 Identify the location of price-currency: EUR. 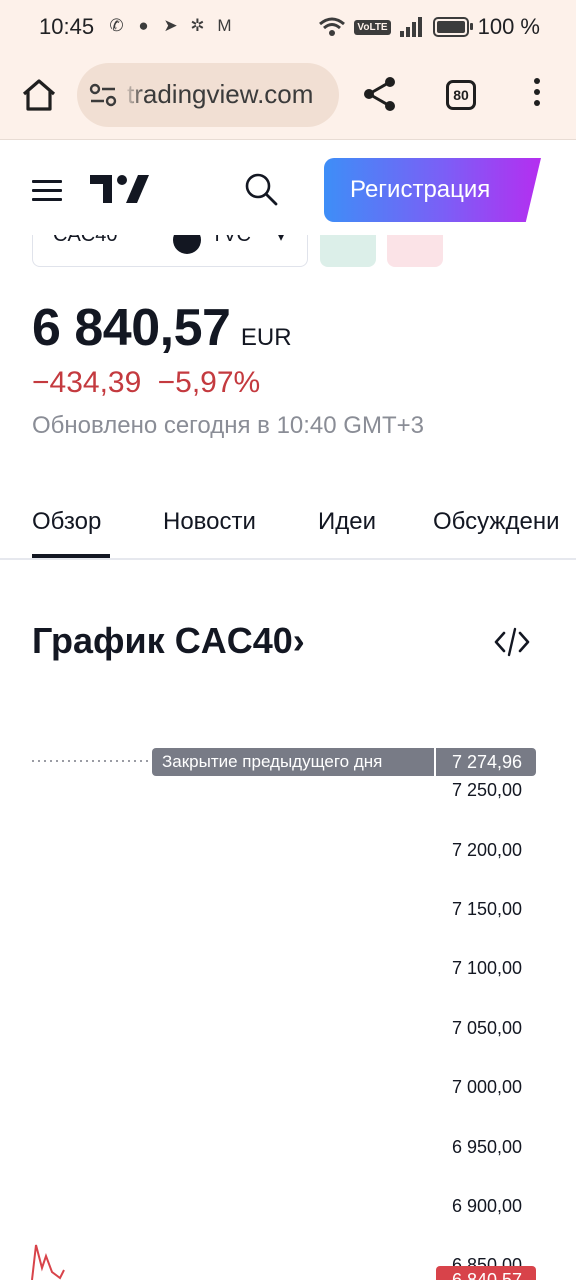
(266, 337).